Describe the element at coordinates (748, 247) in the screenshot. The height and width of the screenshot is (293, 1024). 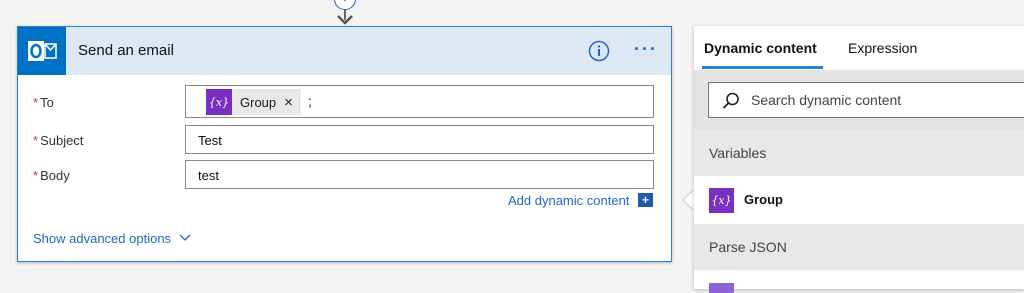
I see `section-label: Parse JSON` at that location.